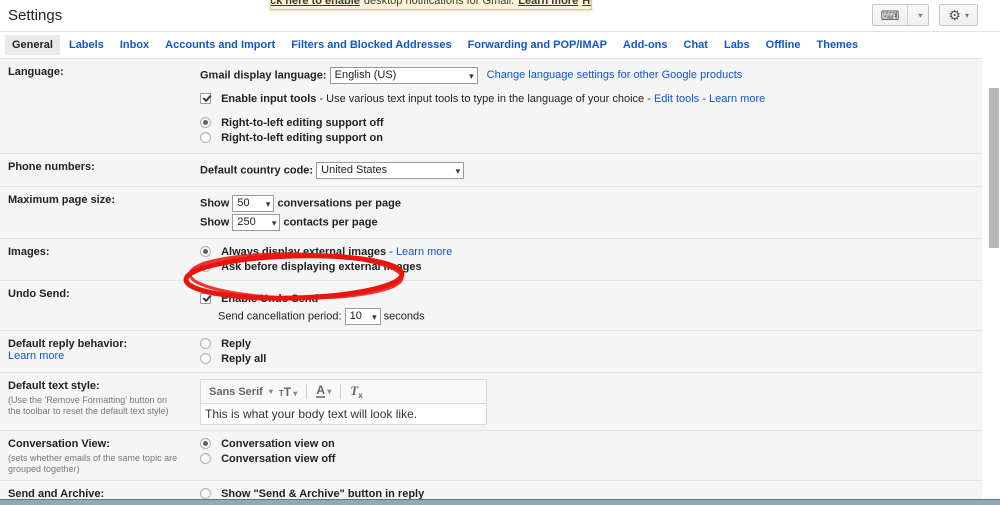 The height and width of the screenshot is (505, 1000). I want to click on tab-chat: Chat, so click(696, 45).